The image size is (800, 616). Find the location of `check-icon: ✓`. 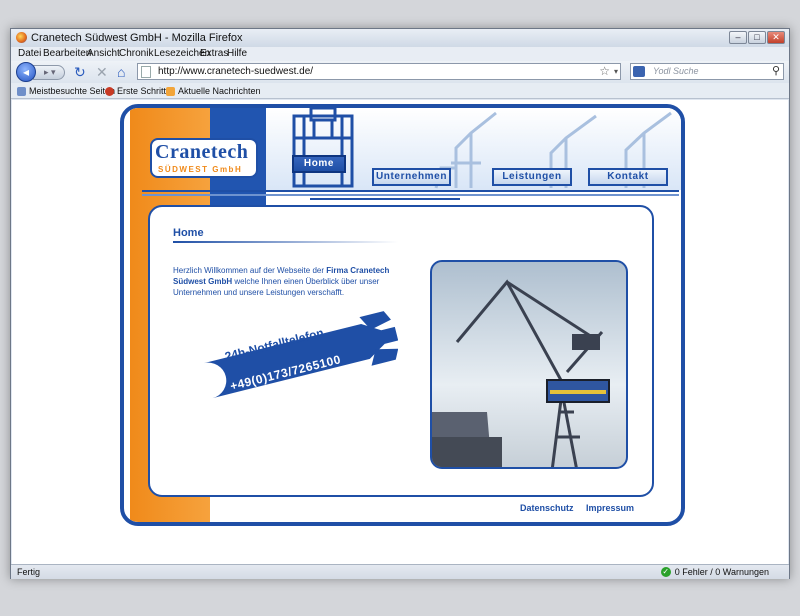

check-icon: ✓ is located at coordinates (665, 572).